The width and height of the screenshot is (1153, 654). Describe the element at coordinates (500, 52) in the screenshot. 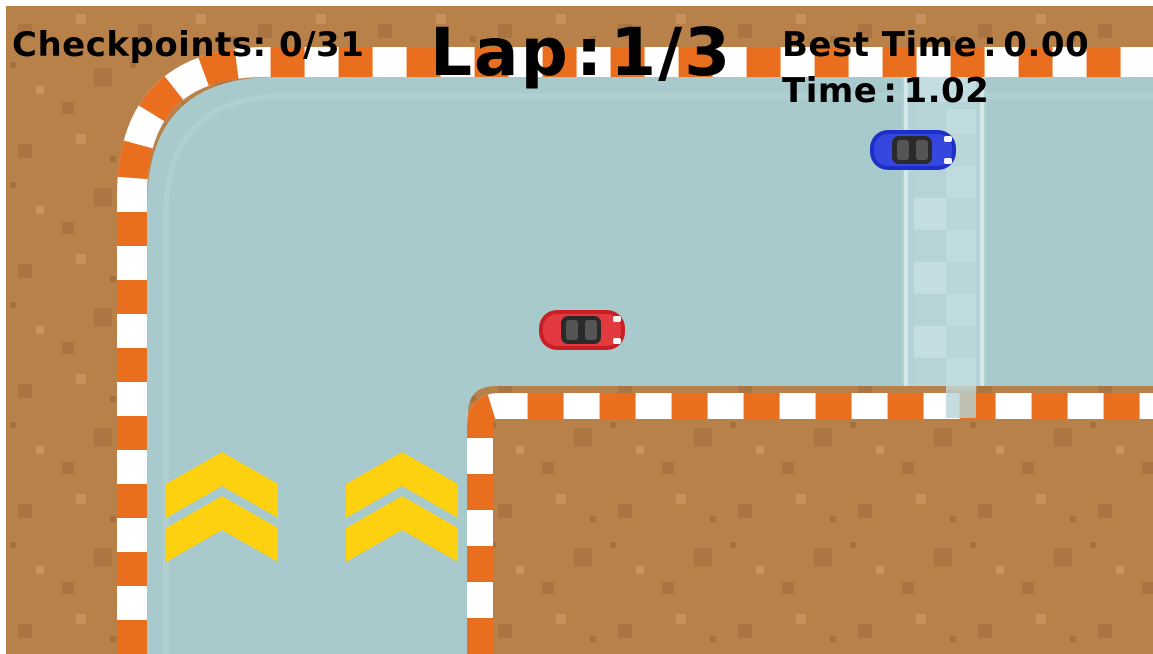

I see `lap-label: Lap` at that location.